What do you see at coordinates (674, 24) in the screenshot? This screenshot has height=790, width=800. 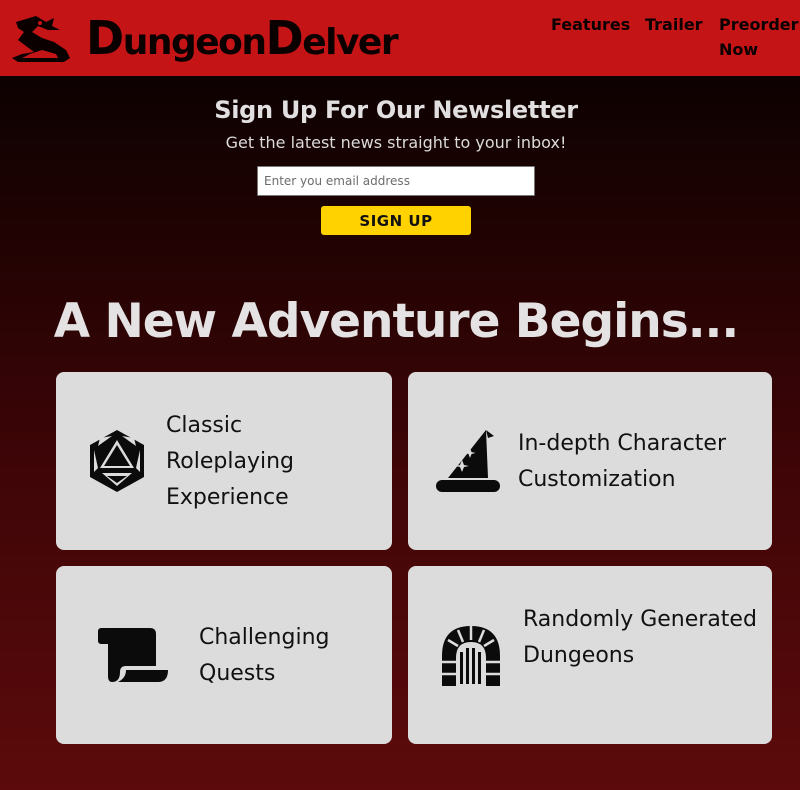 I see `nav-link-trailer: Trailer` at bounding box center [674, 24].